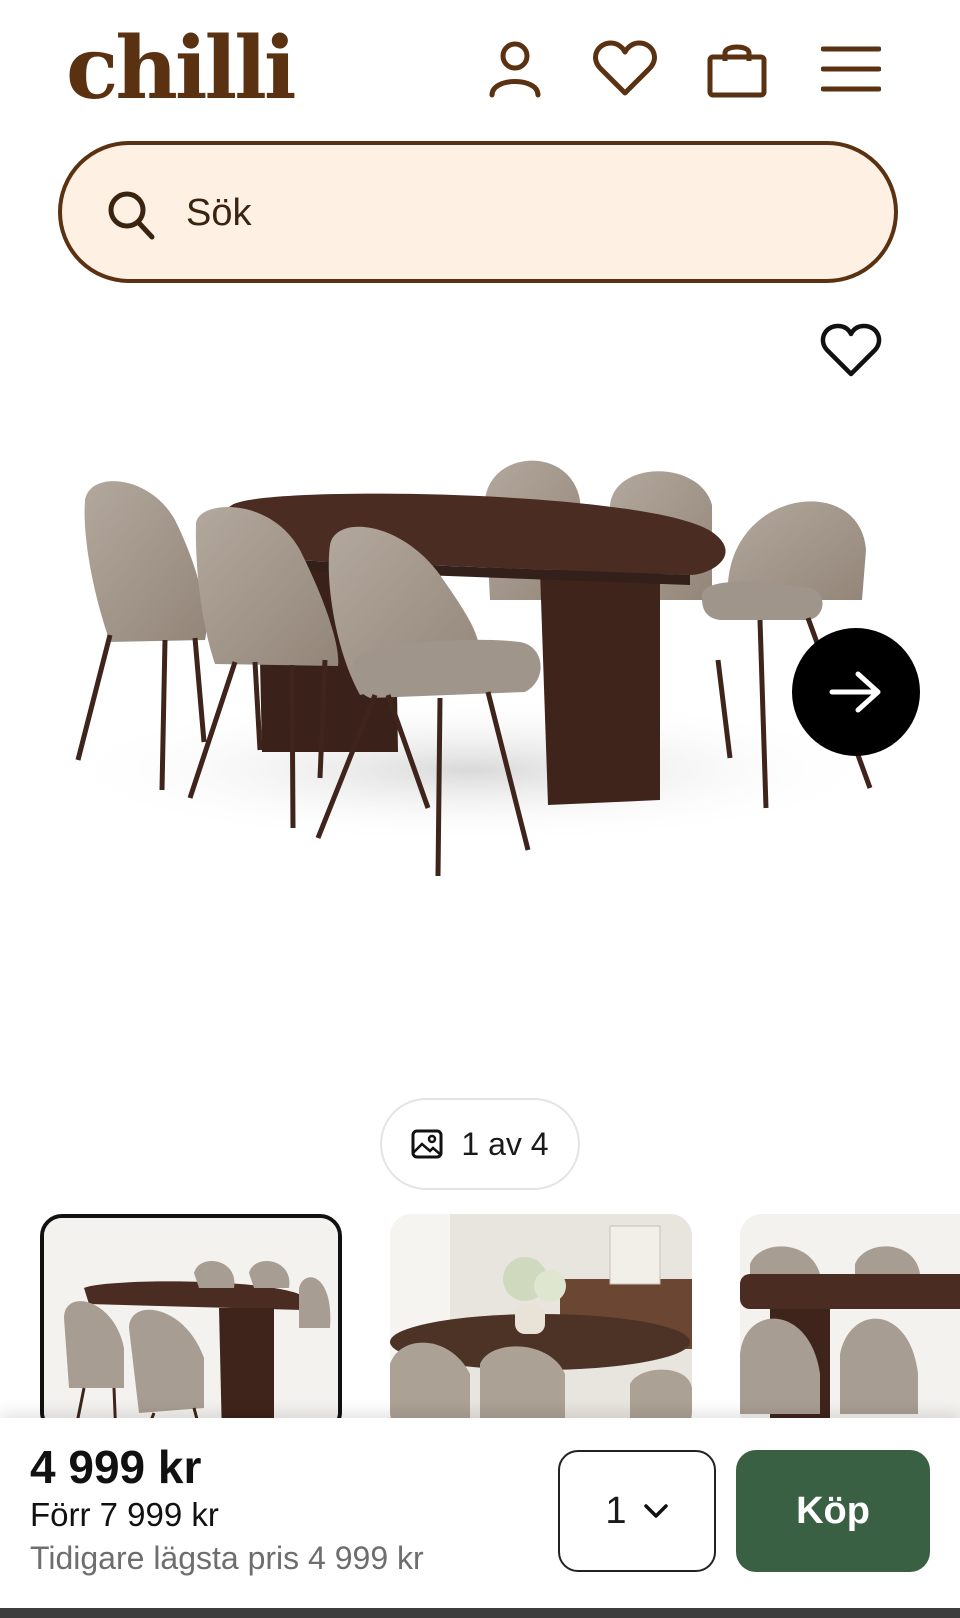 The image size is (960, 1618). Describe the element at coordinates (637, 1511) in the screenshot. I see `quantity-select: 1` at that location.